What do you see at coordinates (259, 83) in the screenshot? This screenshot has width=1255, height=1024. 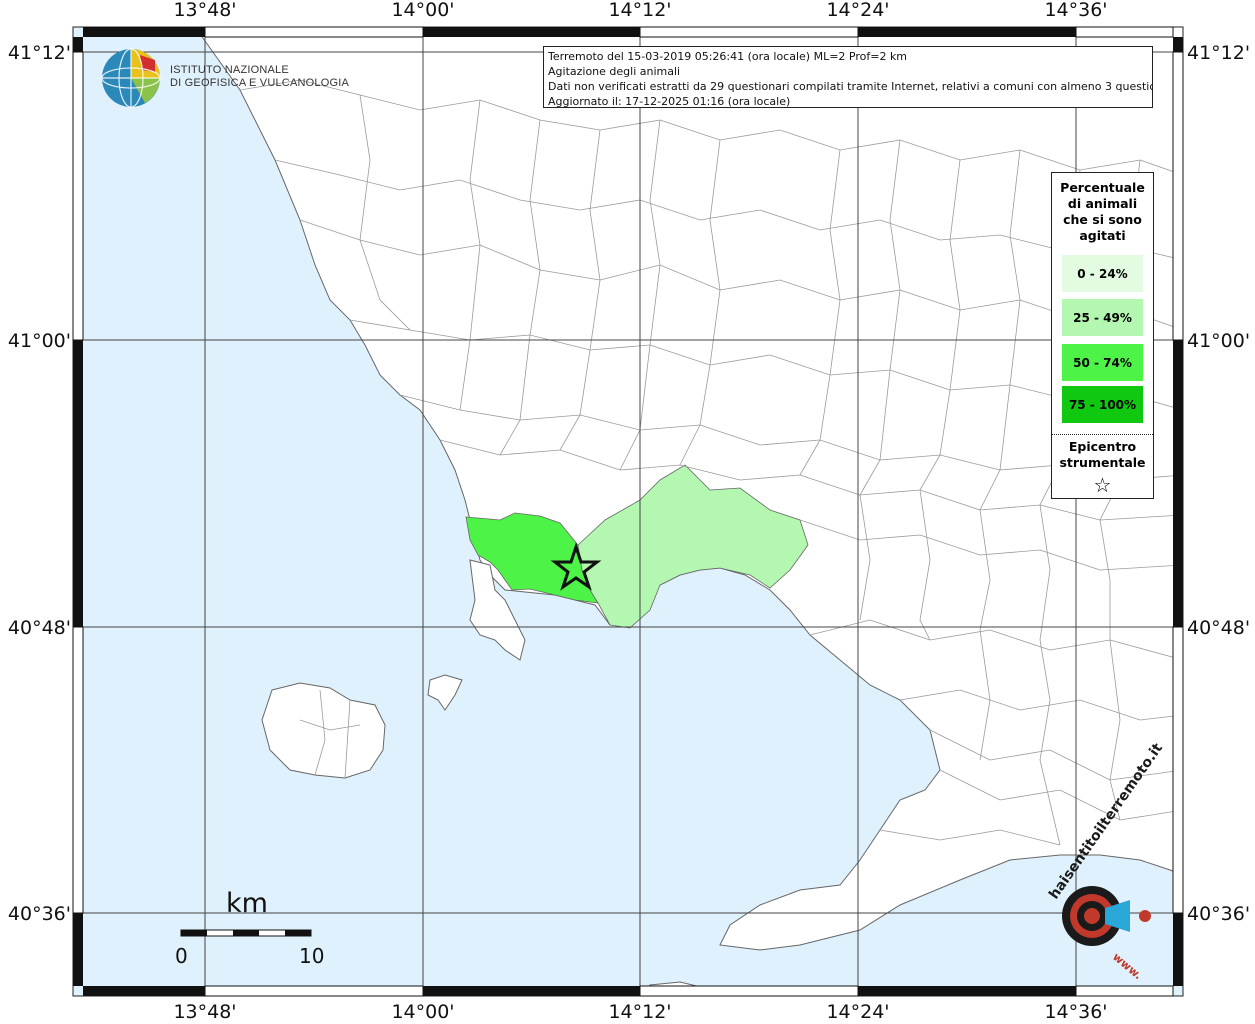 I see `ingv-logo-line-2: DI GEOFISICA E VULCANOLOGIA` at bounding box center [259, 83].